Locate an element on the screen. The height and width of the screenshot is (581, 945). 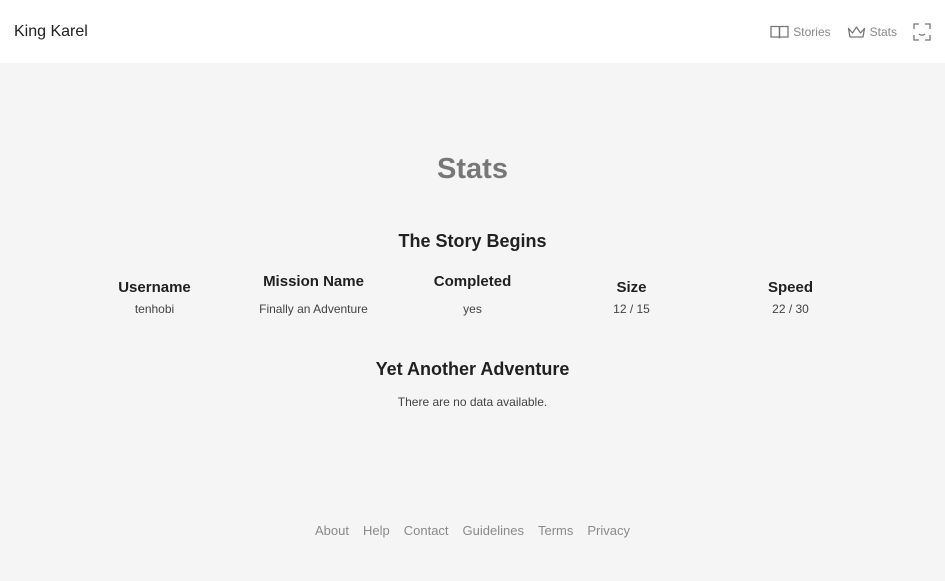
nav-stats-label: Stats is located at coordinates (883, 31).